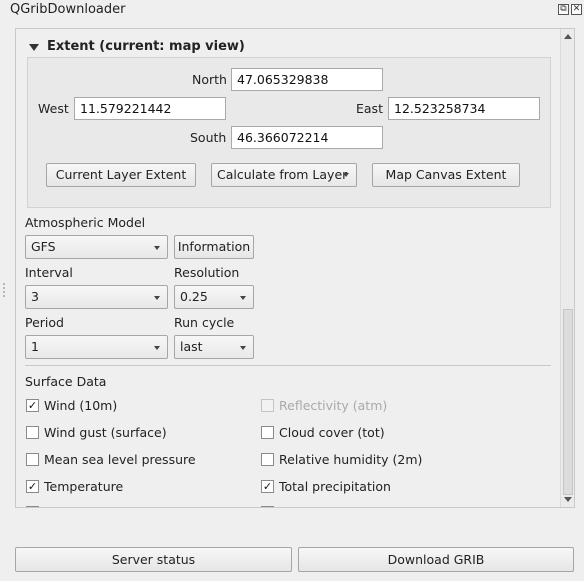  I want to click on north-input: 47.065329838, so click(307, 79).